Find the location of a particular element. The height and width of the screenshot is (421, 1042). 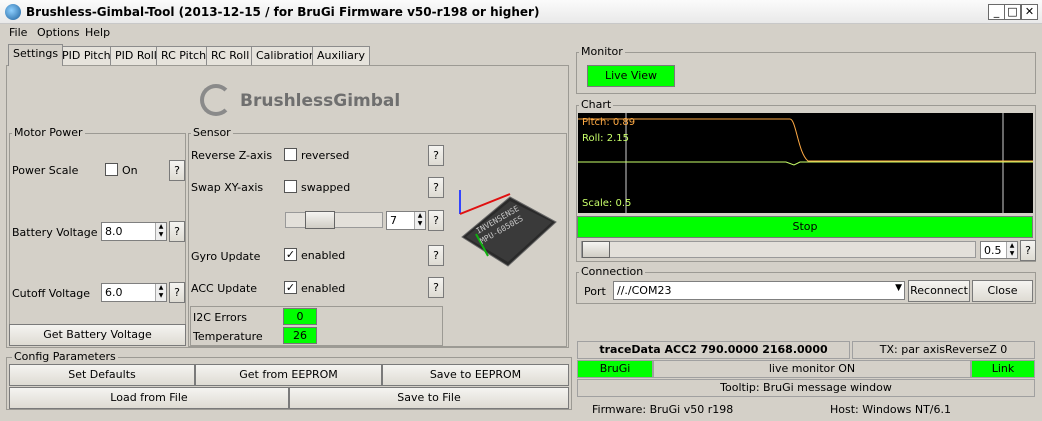

sensor-spinner-arrows: ▲ ▼ is located at coordinates (419, 220).